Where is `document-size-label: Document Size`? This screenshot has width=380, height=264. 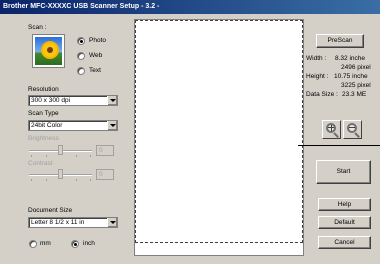 document-size-label: Document Size is located at coordinates (50, 210).